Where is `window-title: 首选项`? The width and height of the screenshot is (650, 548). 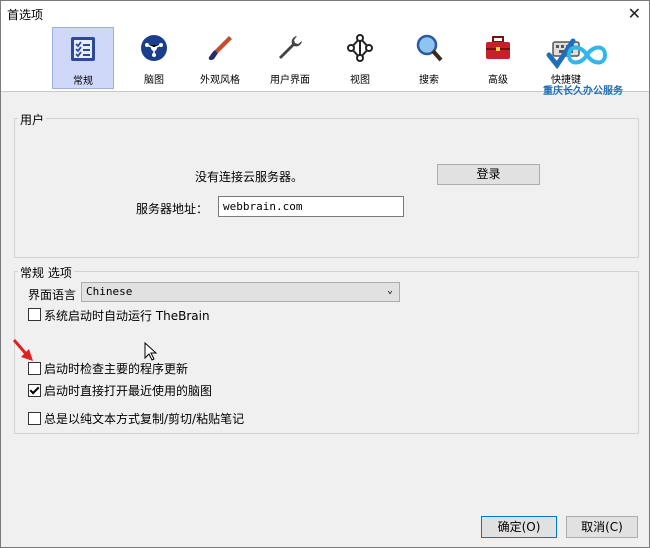 window-title: 首选项 is located at coordinates (25, 15).